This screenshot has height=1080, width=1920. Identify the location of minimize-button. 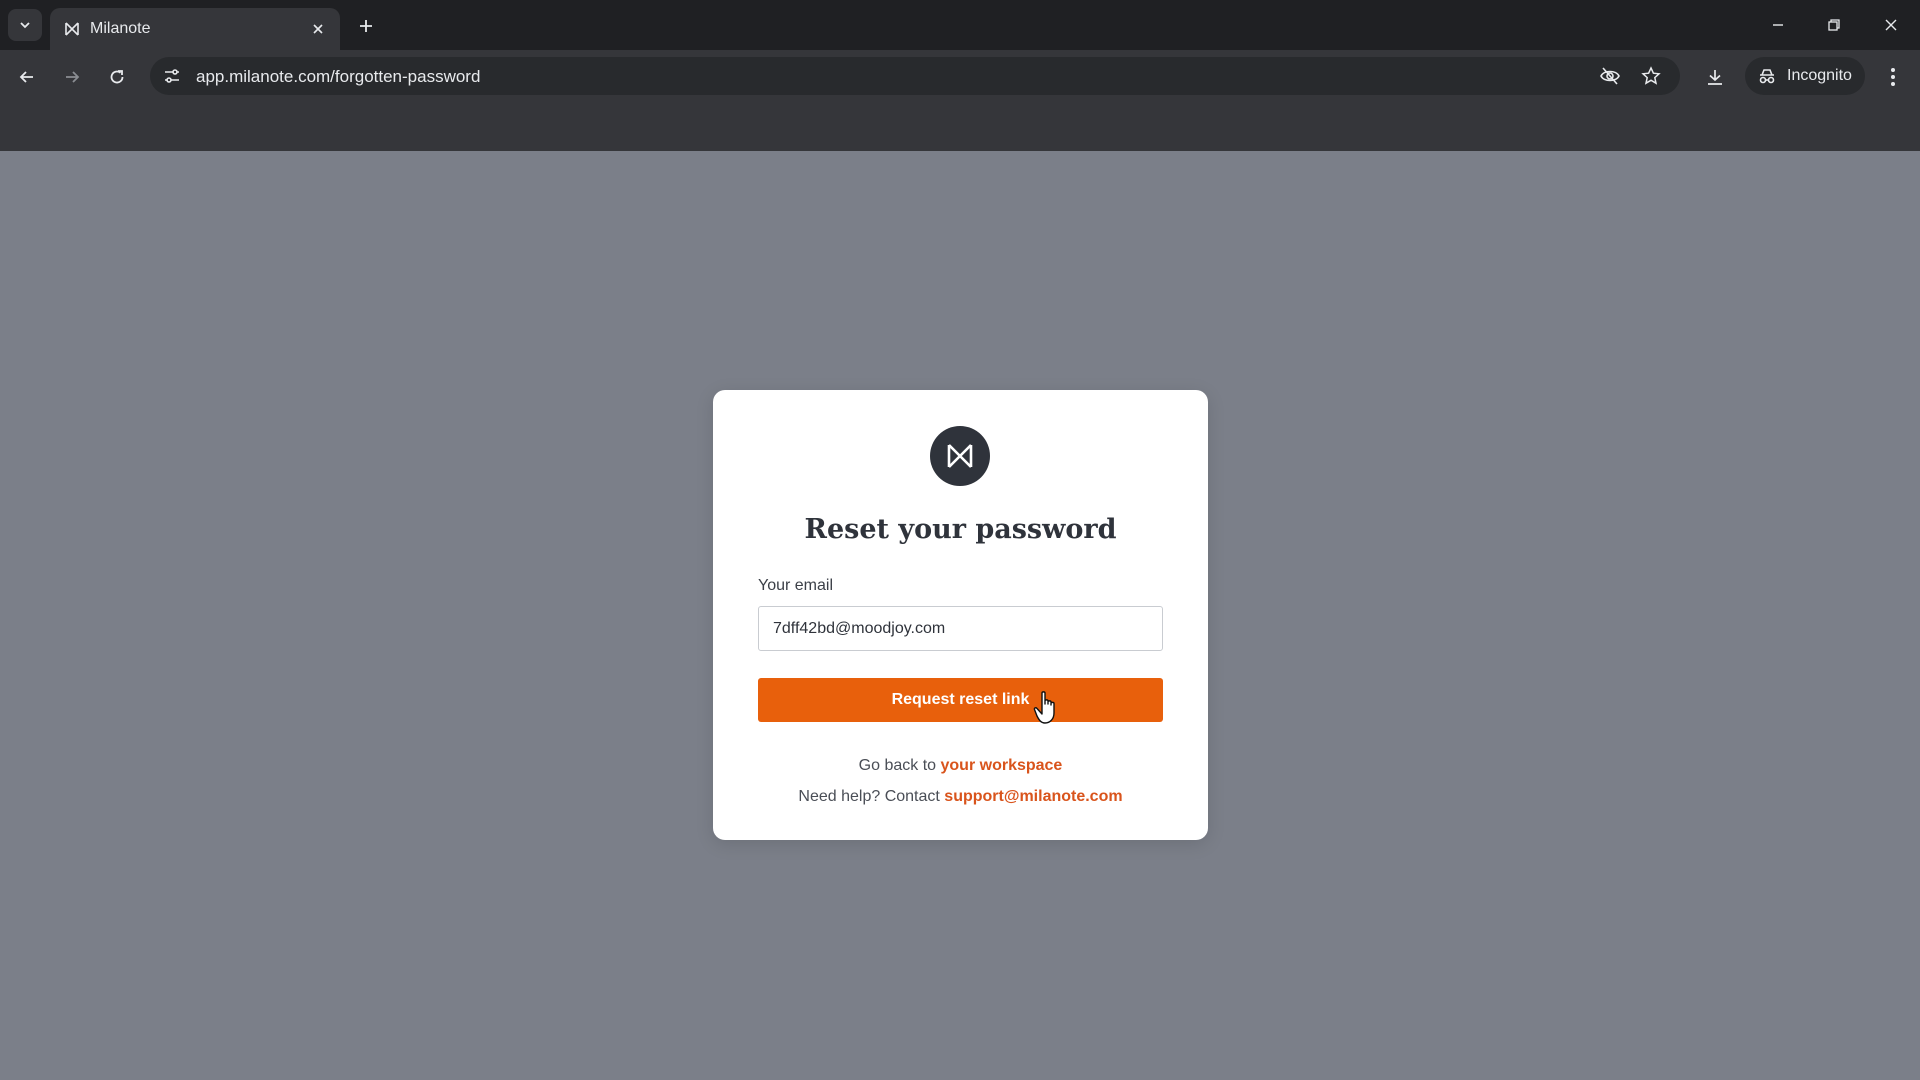
(1778, 25).